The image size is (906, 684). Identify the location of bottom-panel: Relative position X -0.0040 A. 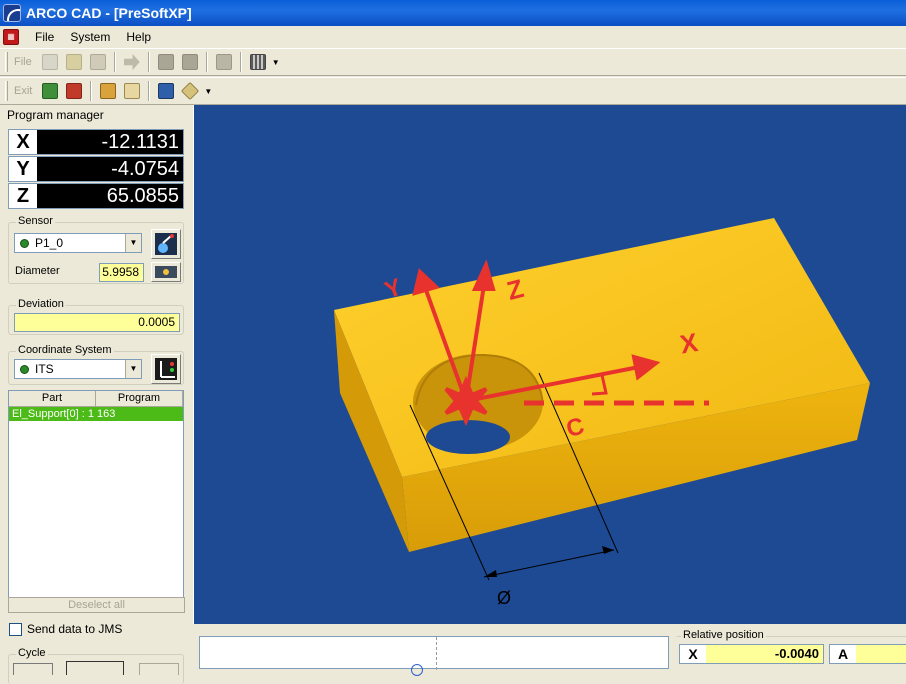
(549, 650).